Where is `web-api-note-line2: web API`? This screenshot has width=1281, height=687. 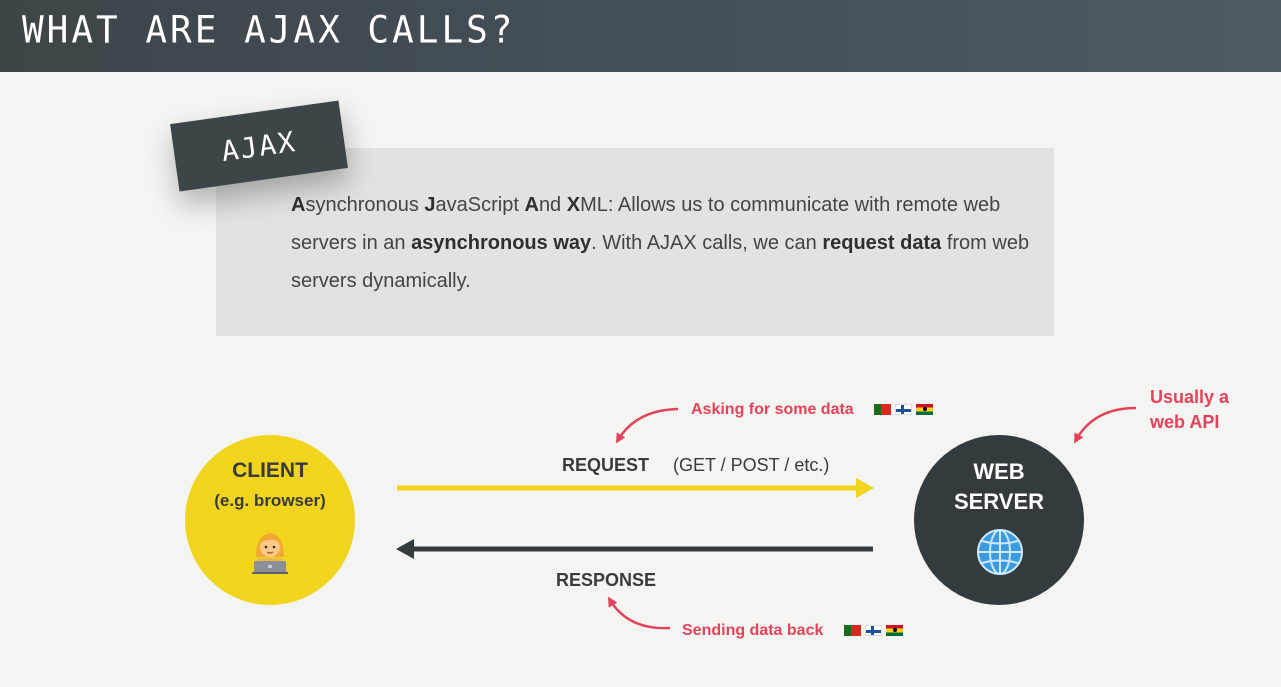
web-api-note-line2: web API is located at coordinates (1185, 422).